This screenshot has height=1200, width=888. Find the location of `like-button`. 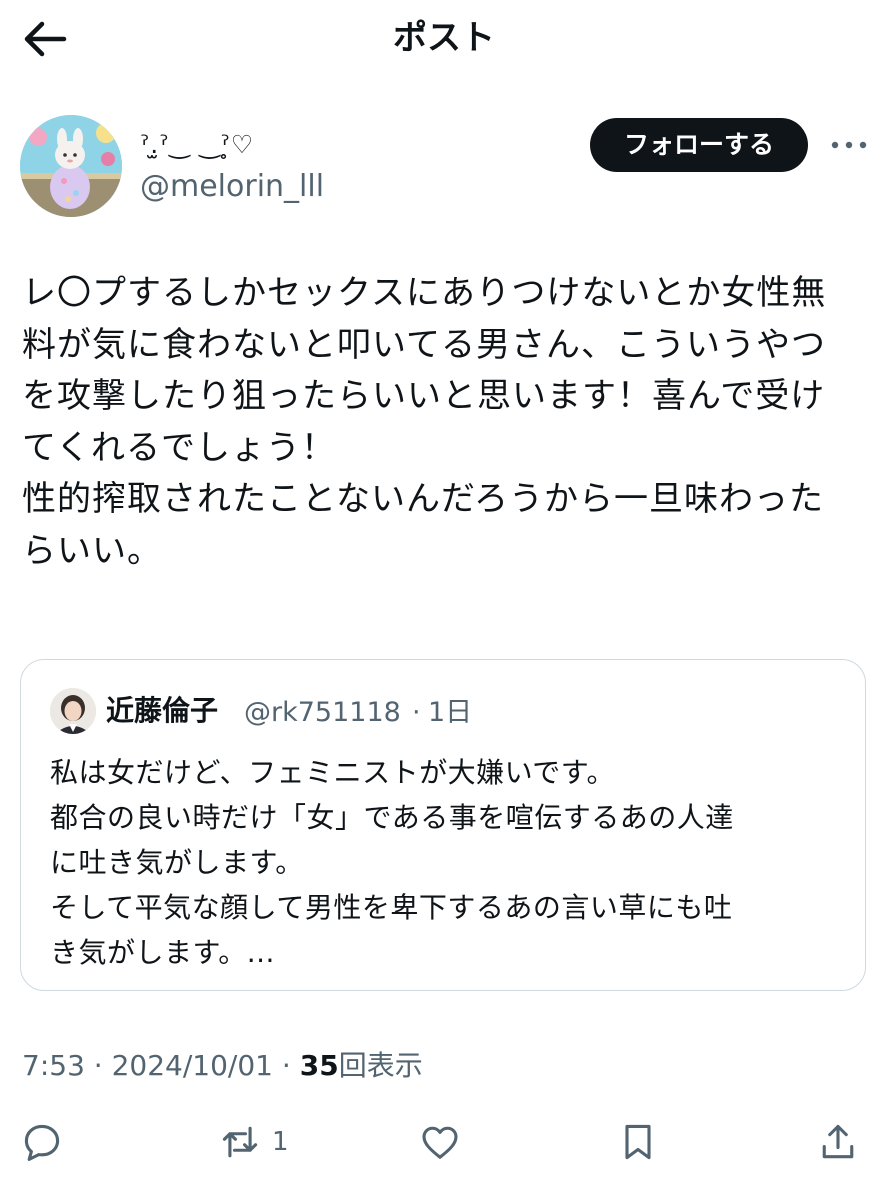

like-button is located at coordinates (440, 1142).